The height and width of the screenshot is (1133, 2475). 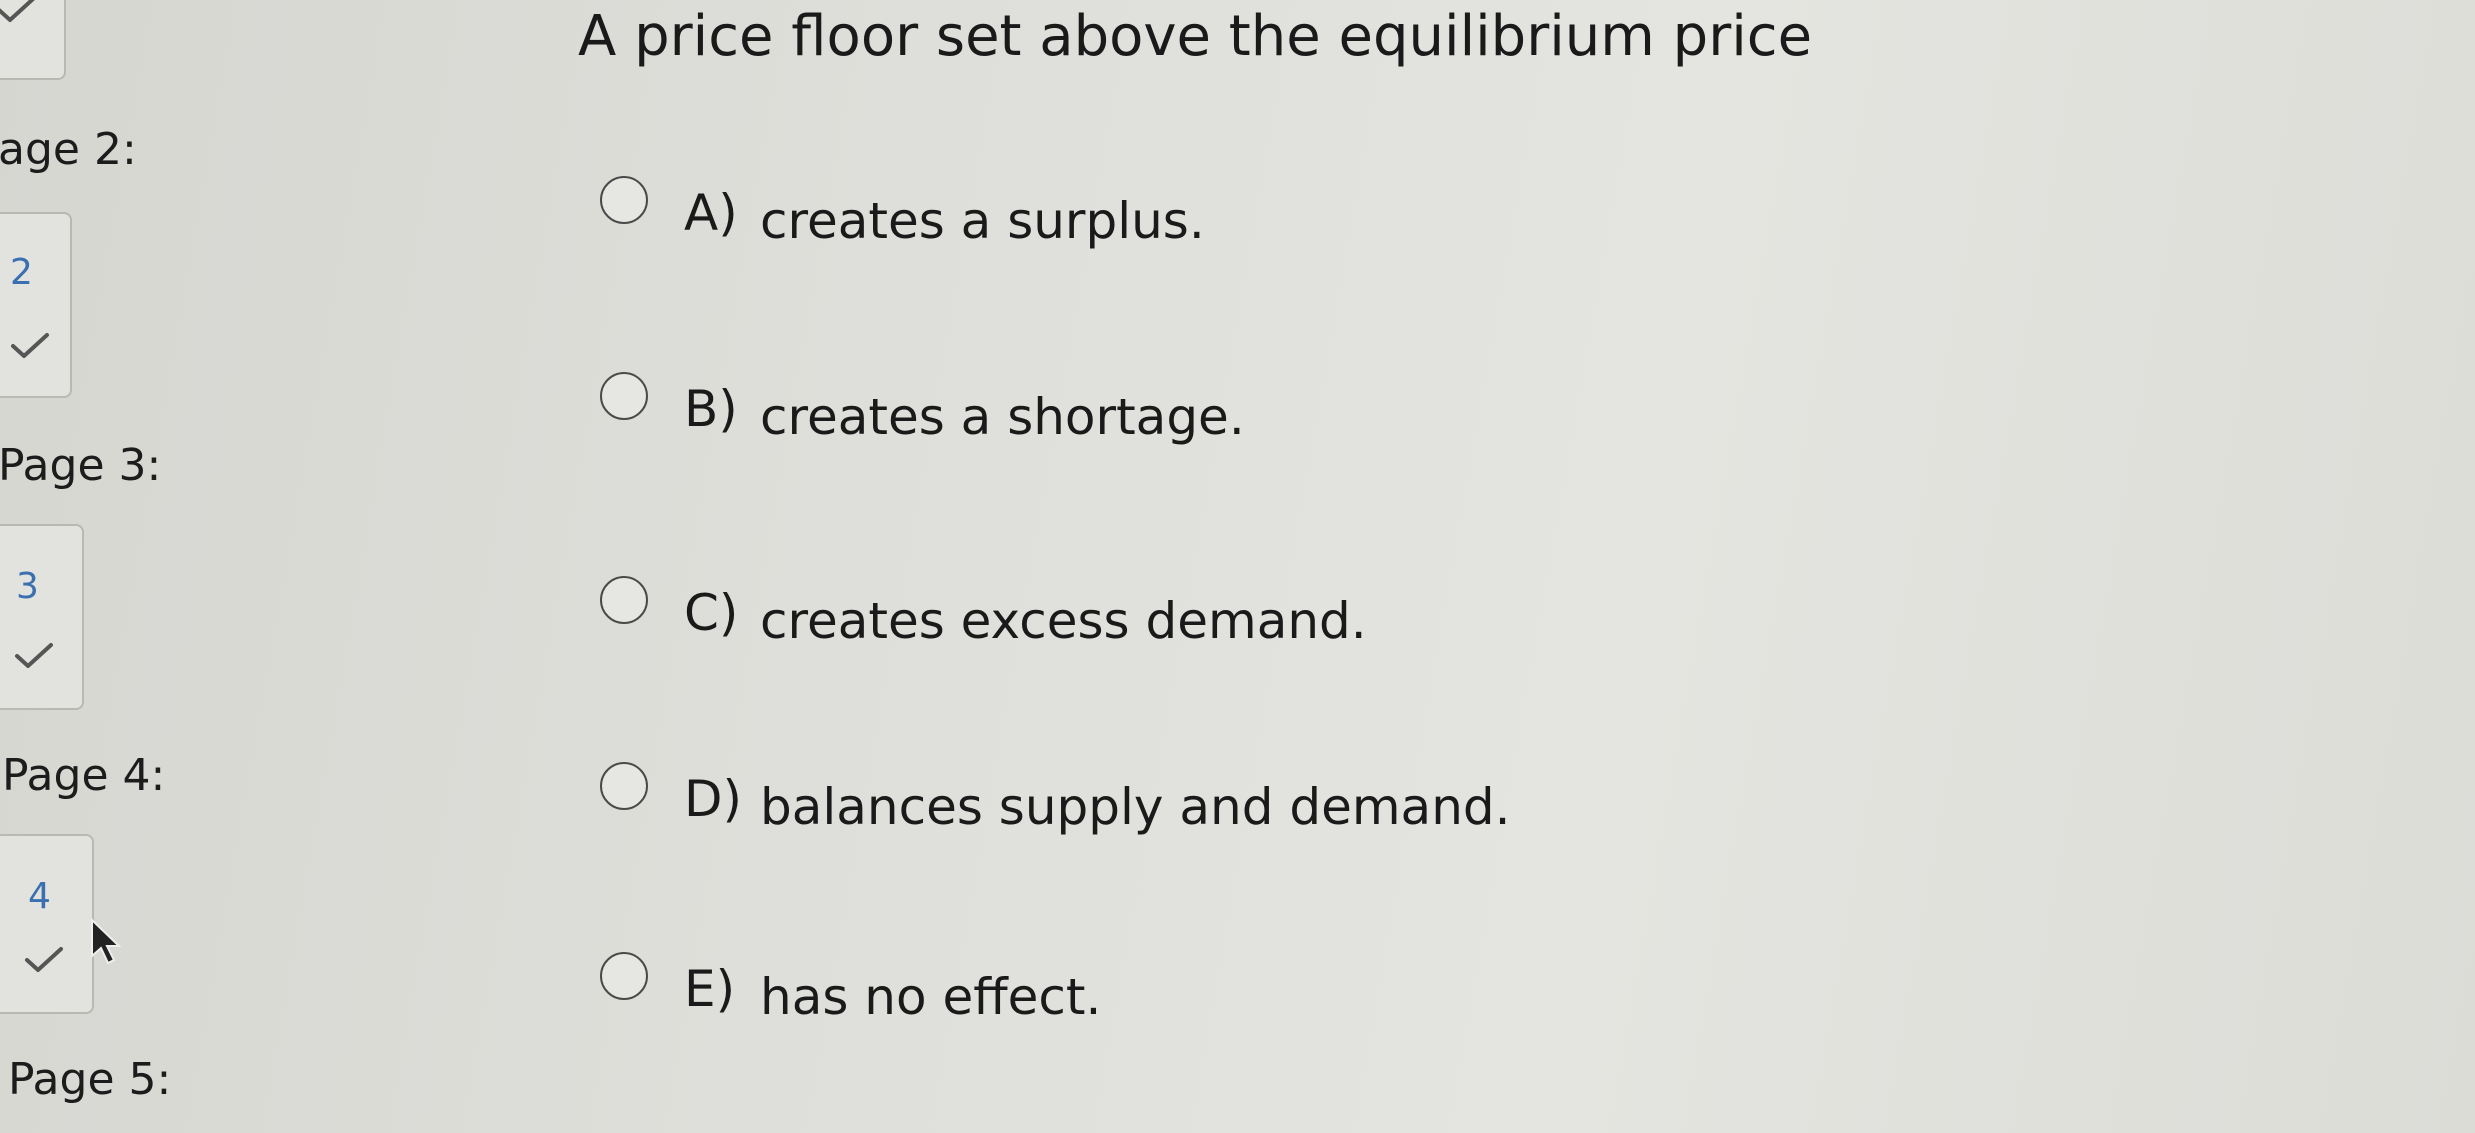 I want to click on option-letter: C), so click(x=711, y=613).